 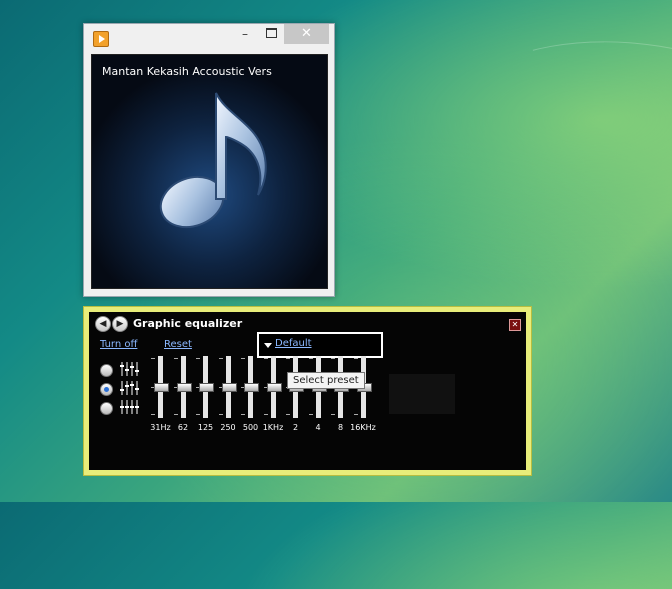 I want to click on maximize-button, so click(x=271, y=34).